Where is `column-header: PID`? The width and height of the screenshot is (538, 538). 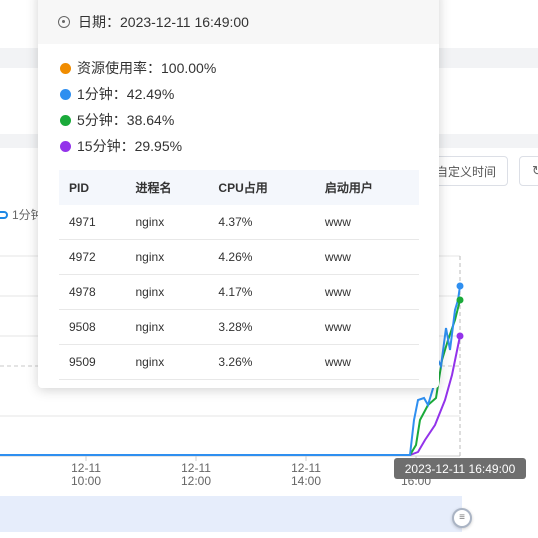
column-header: PID is located at coordinates (92, 187).